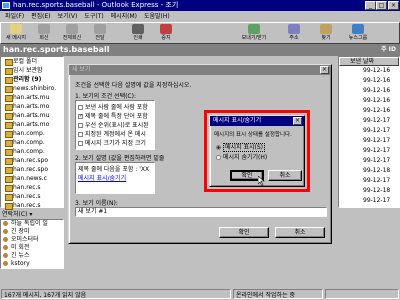  What do you see at coordinates (32, 224) in the screenshot?
I see `contact-item: 하늘 독립이 일` at bounding box center [32, 224].